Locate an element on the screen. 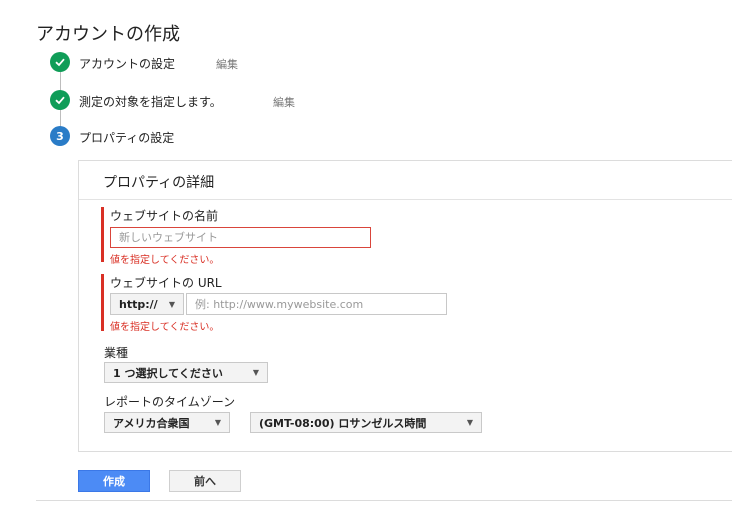 This screenshot has height=506, width=732. industry-selected-value: 1 つ選択してください is located at coordinates (168, 373).